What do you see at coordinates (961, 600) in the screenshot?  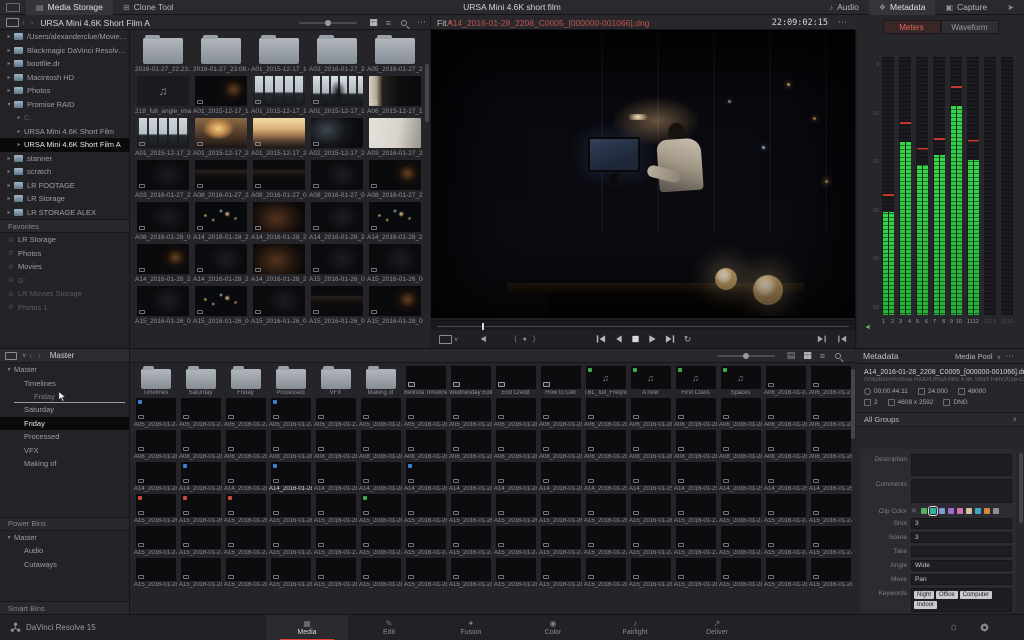 I see `keyword-tags: Night Office Computer Indoor` at bounding box center [961, 600].